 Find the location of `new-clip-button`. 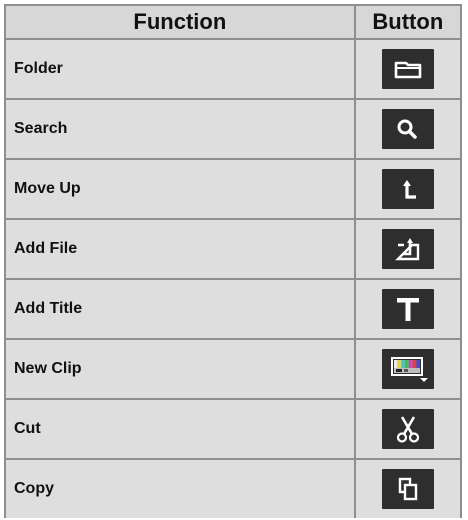

new-clip-button is located at coordinates (407, 369).